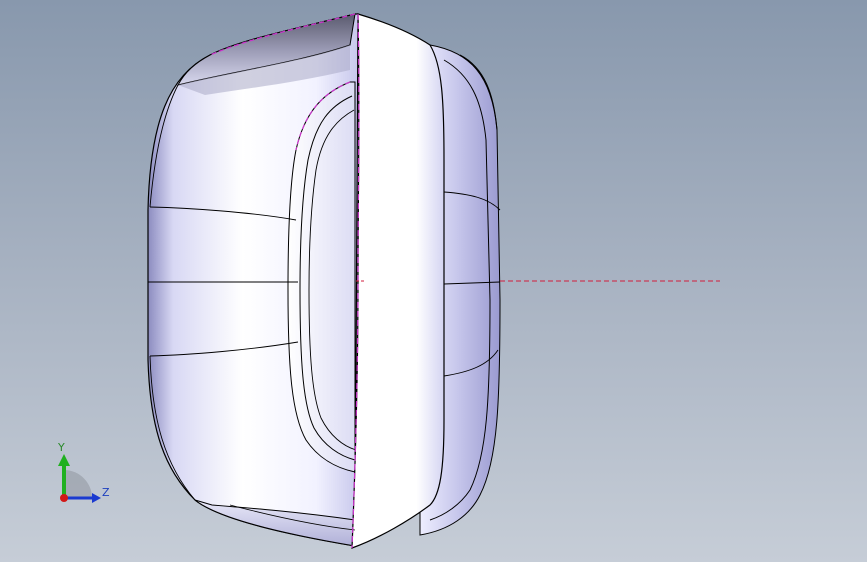  Describe the element at coordinates (64, 460) in the screenshot. I see `triad-y-arrow-icon` at that location.